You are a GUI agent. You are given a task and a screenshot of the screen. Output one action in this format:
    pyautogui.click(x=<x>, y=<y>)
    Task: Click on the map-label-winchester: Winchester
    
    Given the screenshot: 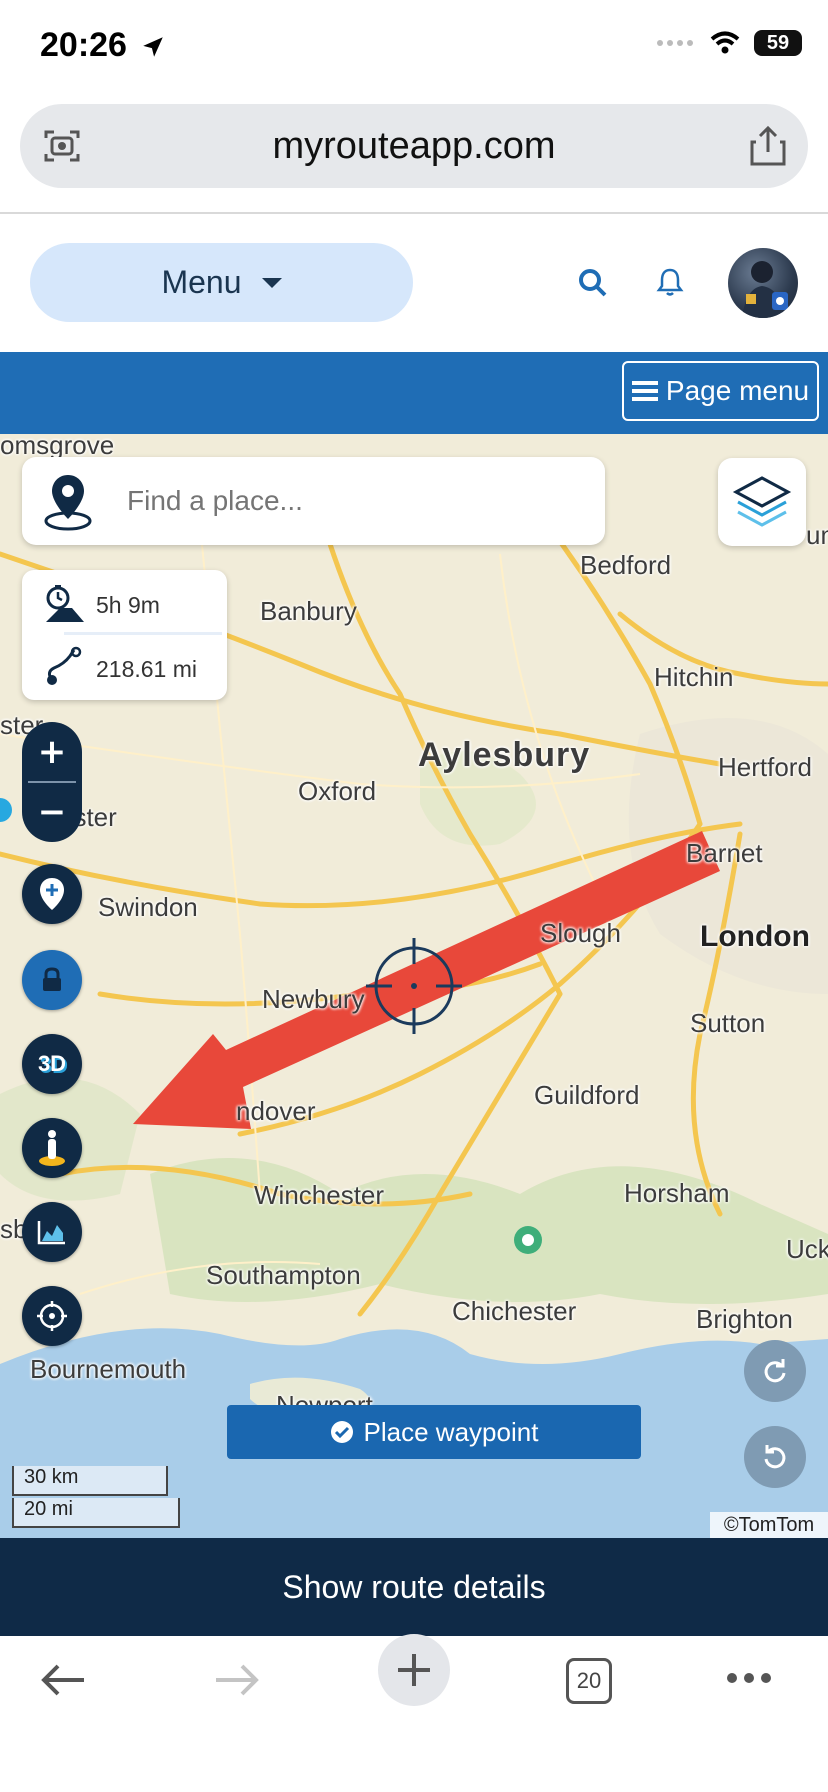 What is the action you would take?
    pyautogui.click(x=319, y=1195)
    